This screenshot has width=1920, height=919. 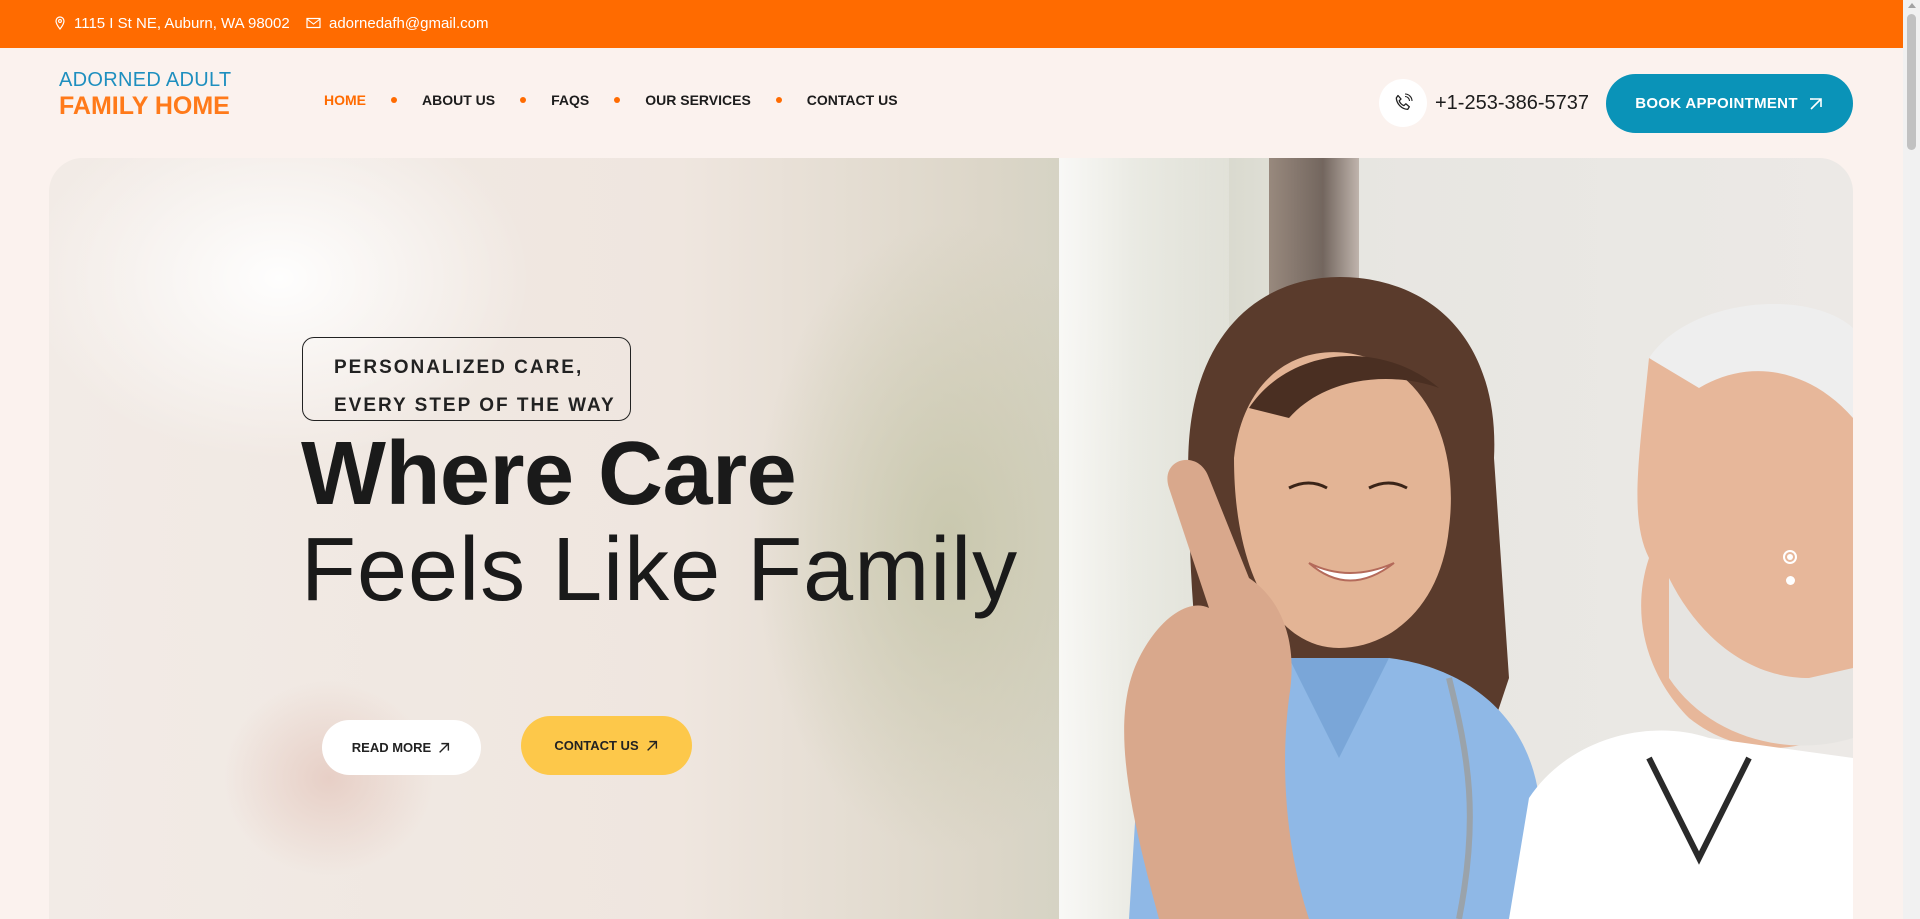 I want to click on hero-slider-pagination, so click(x=1790, y=567).